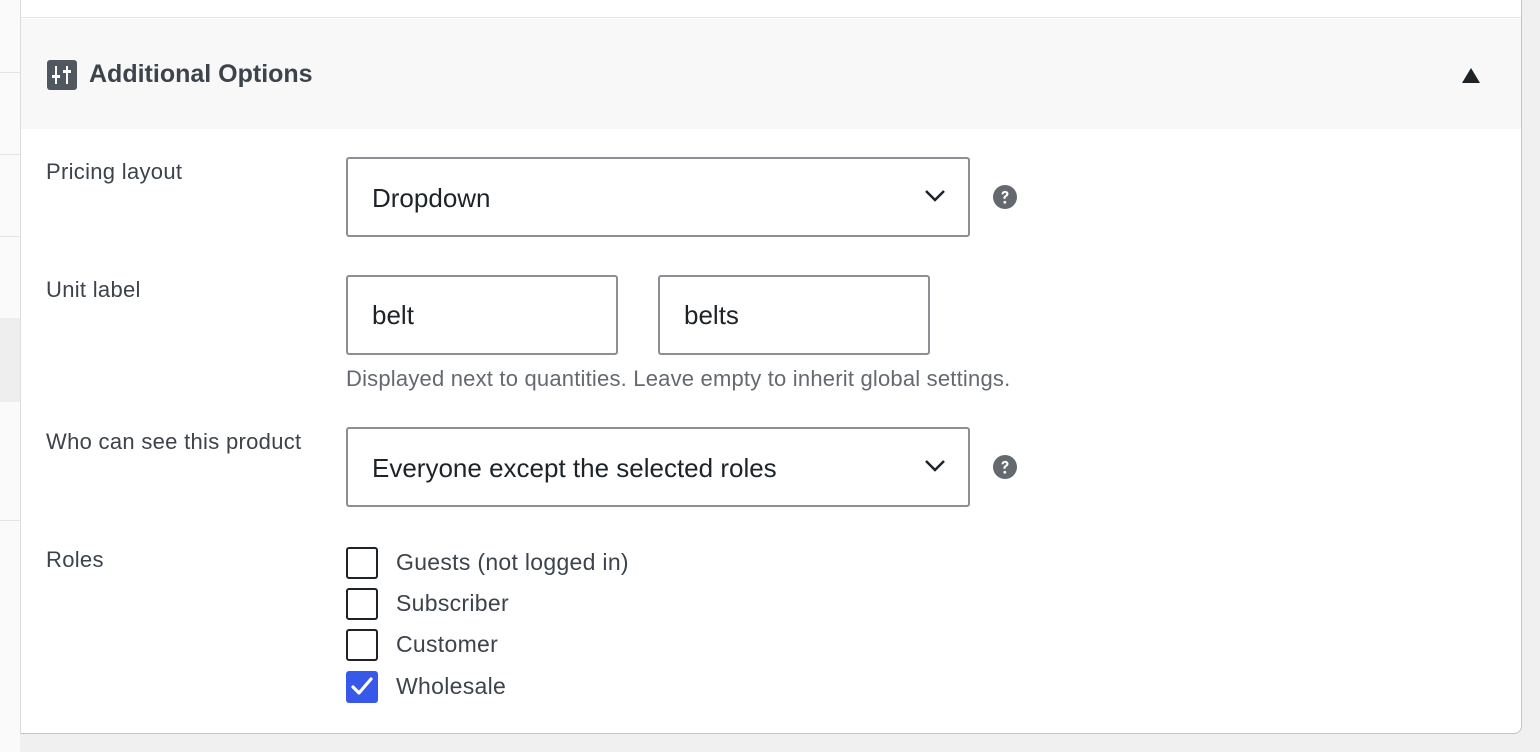 The width and height of the screenshot is (1540, 752). I want to click on visibility-select: Everyone except the selected roles, so click(658, 467).